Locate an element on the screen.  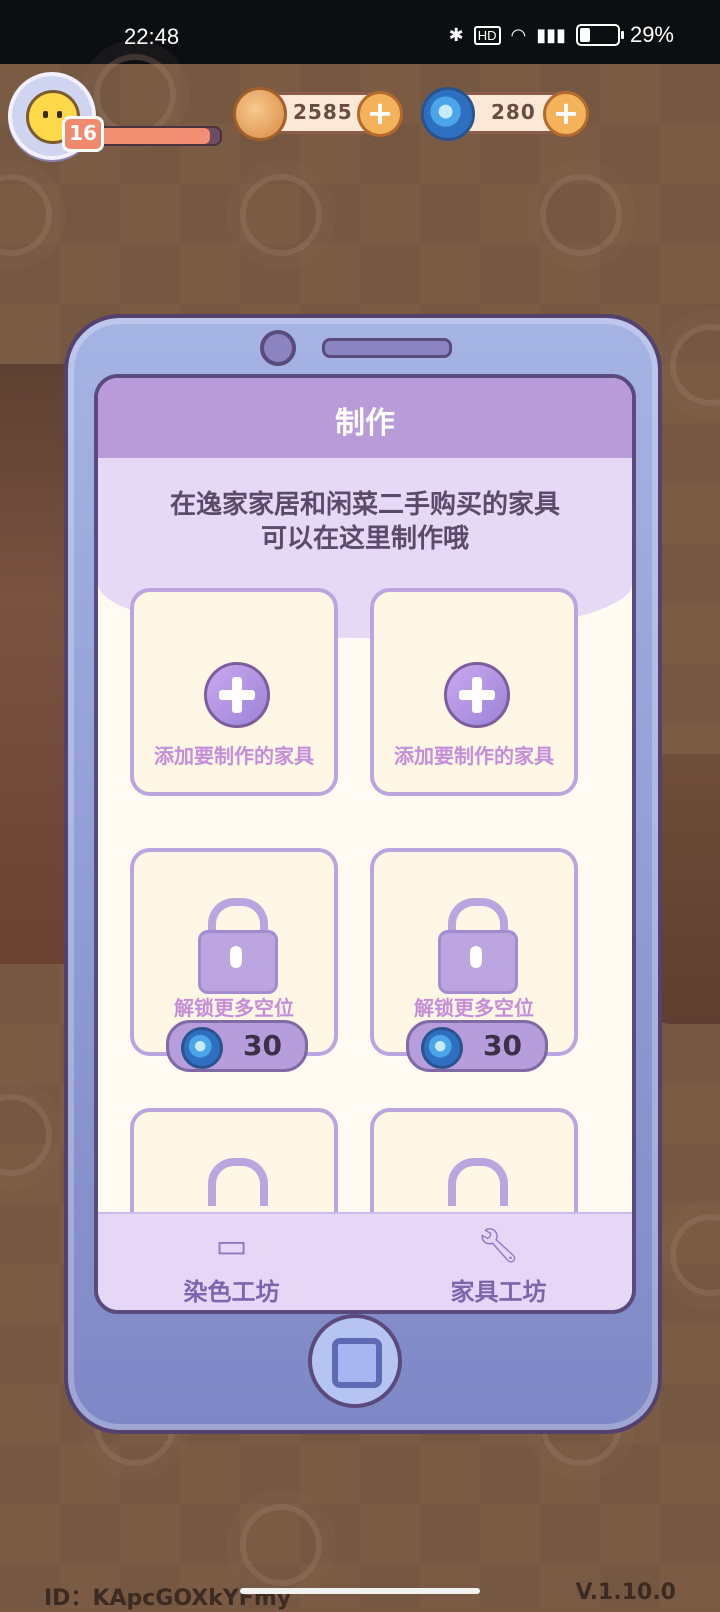
xp-progress-bar is located at coordinates (157, 136).